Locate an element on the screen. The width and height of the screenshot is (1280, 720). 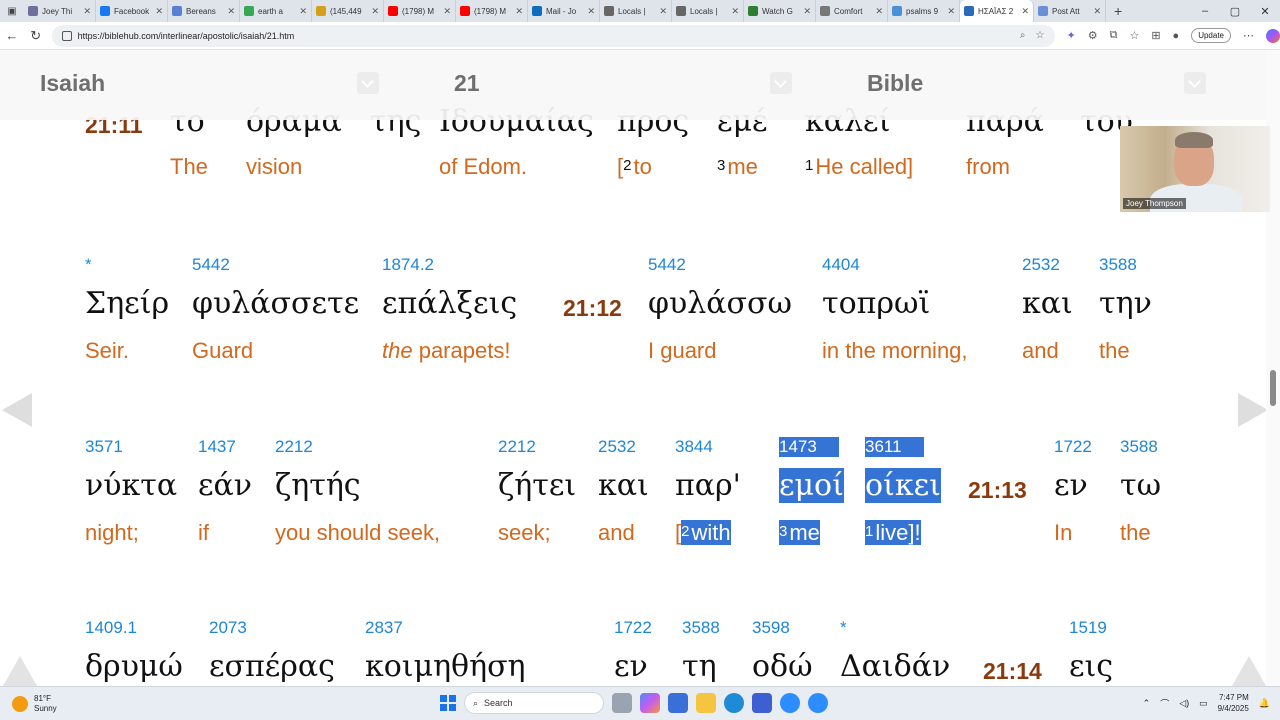
taskbar-search: ⌕ Search is located at coordinates (534, 703).